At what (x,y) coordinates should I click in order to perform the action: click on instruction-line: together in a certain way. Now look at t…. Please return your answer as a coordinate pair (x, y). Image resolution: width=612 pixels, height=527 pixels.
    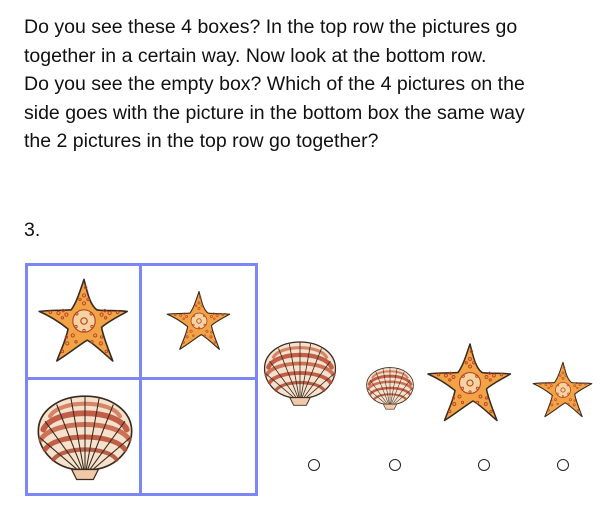
    Looking at the image, I should click on (255, 55).